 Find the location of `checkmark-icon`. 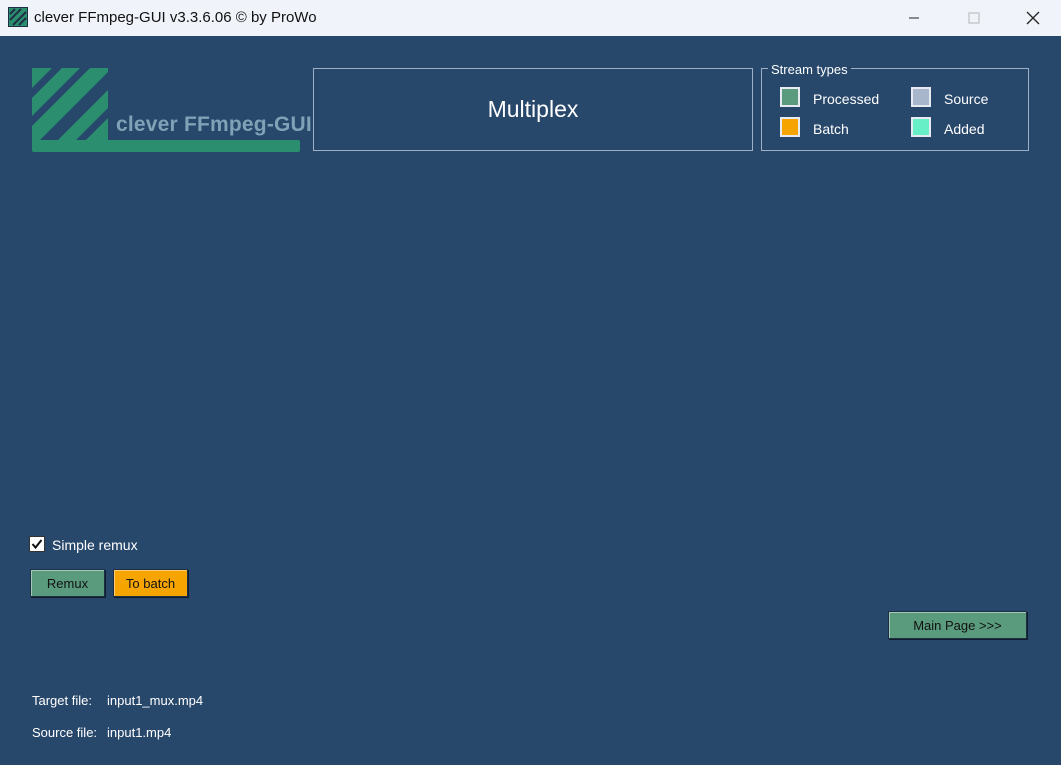

checkmark-icon is located at coordinates (37, 544).